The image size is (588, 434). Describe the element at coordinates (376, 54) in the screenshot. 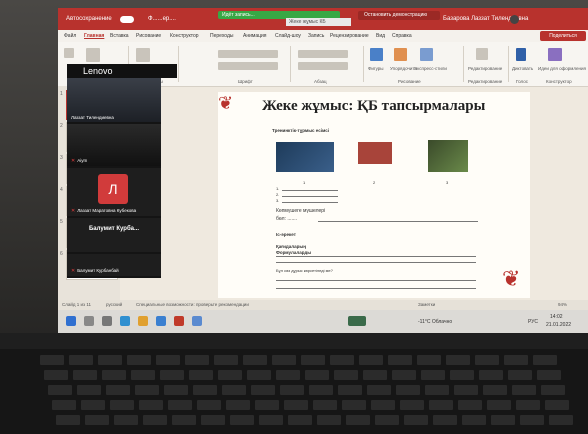

I see `shapes-icon` at that location.